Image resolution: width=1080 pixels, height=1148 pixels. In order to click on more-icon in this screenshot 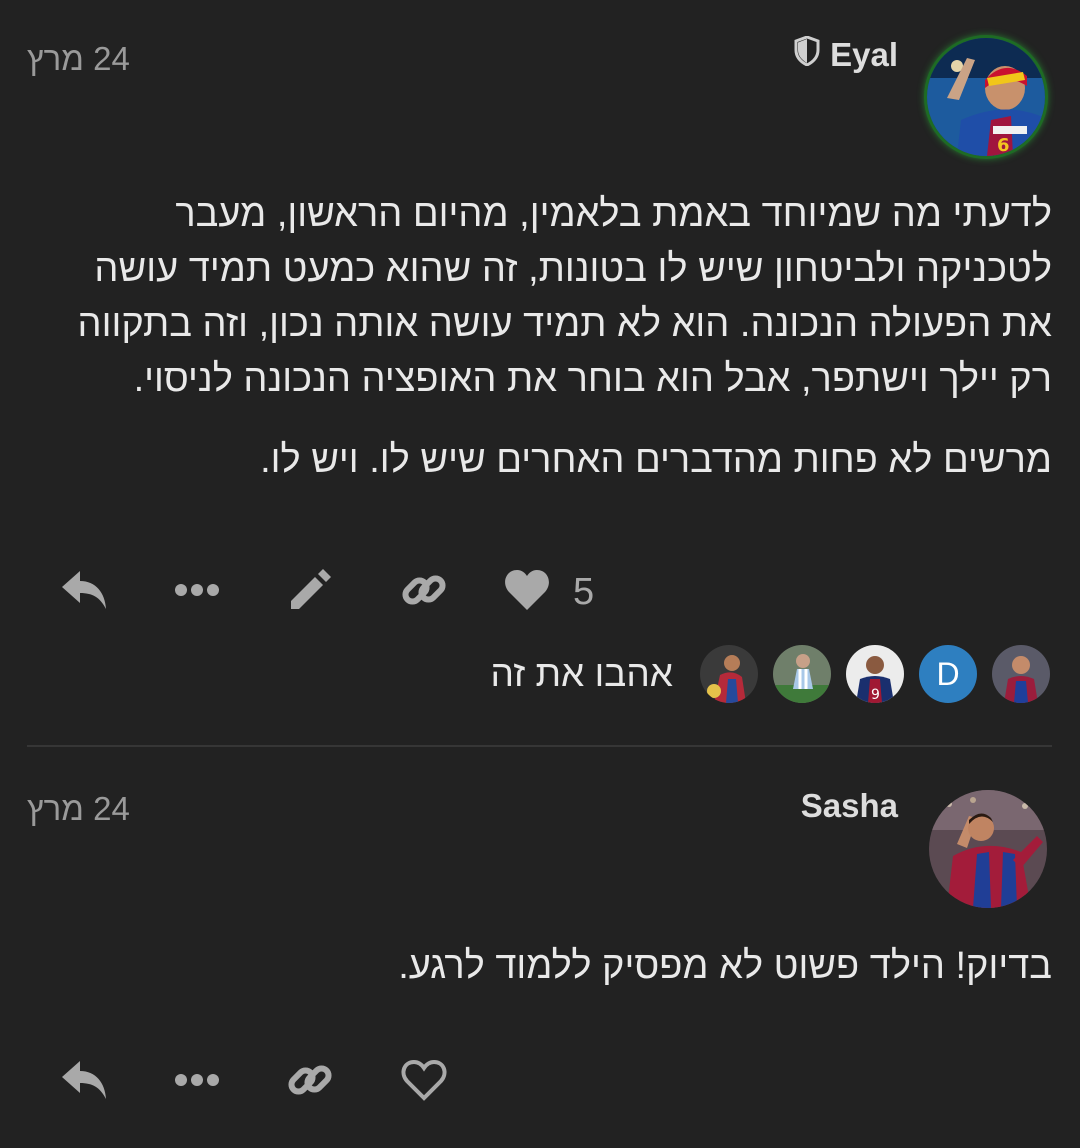, I will do `click(197, 1082)`.